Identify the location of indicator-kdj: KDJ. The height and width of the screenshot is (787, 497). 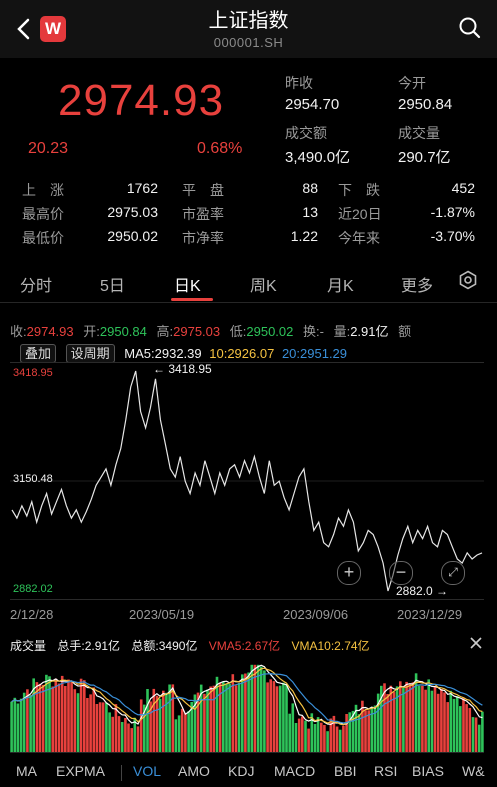
(241, 771).